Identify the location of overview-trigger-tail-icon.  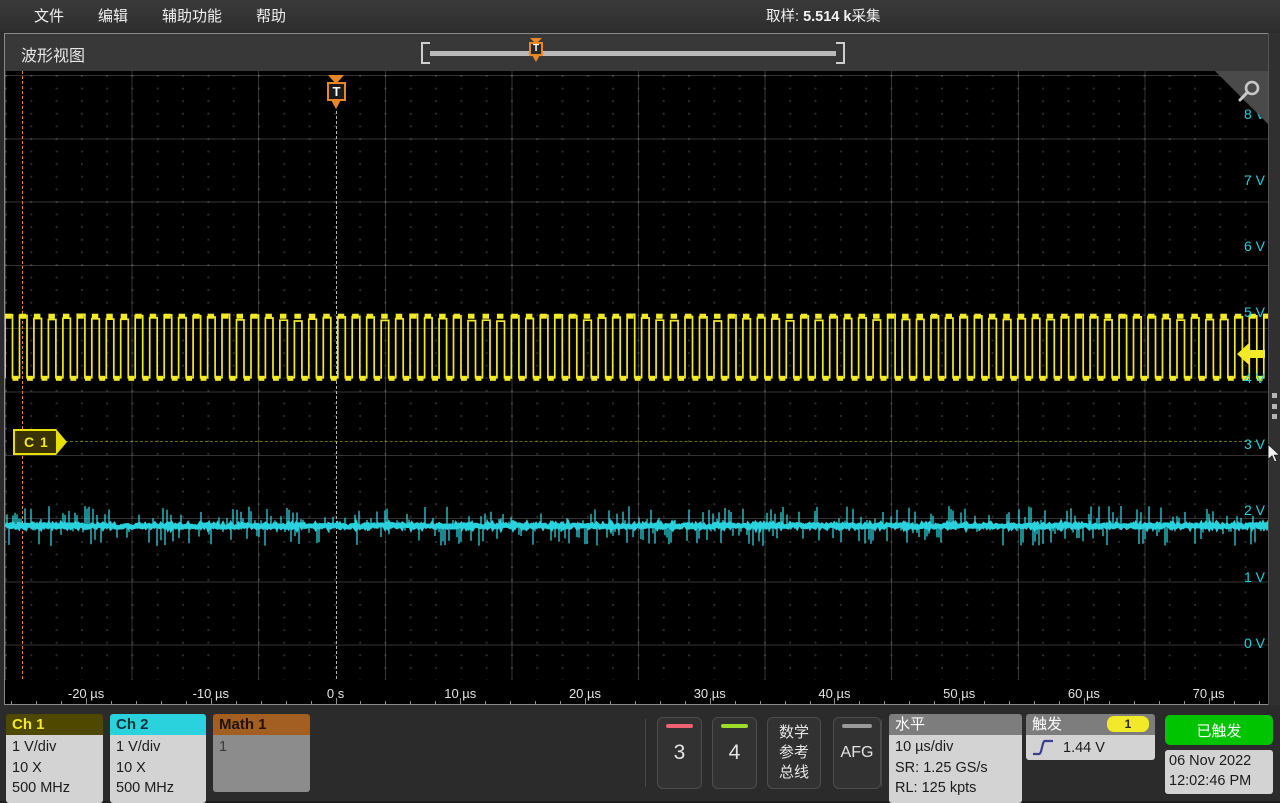
(536, 58).